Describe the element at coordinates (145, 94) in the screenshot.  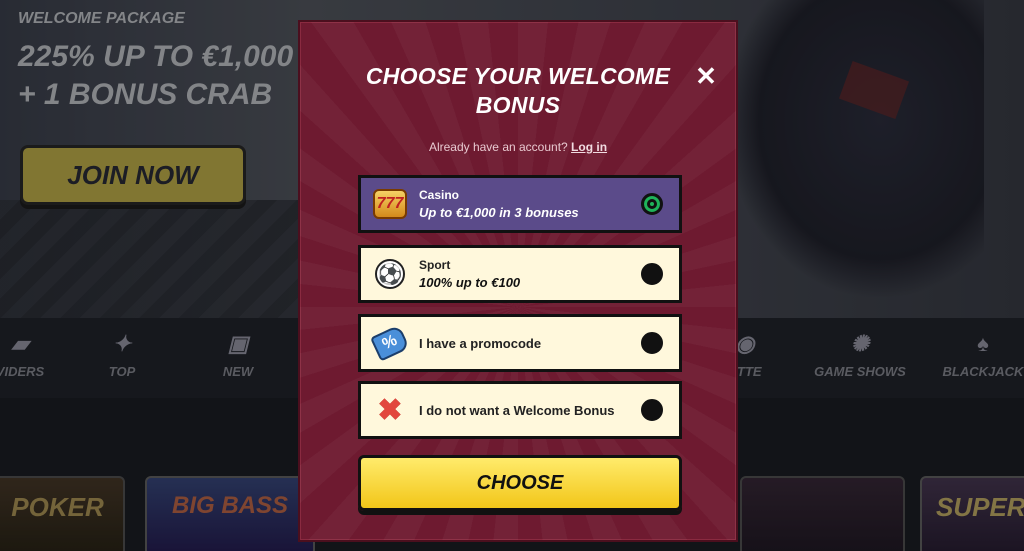
I see `promo-headline-line2: + 1 BONUS CRAB` at that location.